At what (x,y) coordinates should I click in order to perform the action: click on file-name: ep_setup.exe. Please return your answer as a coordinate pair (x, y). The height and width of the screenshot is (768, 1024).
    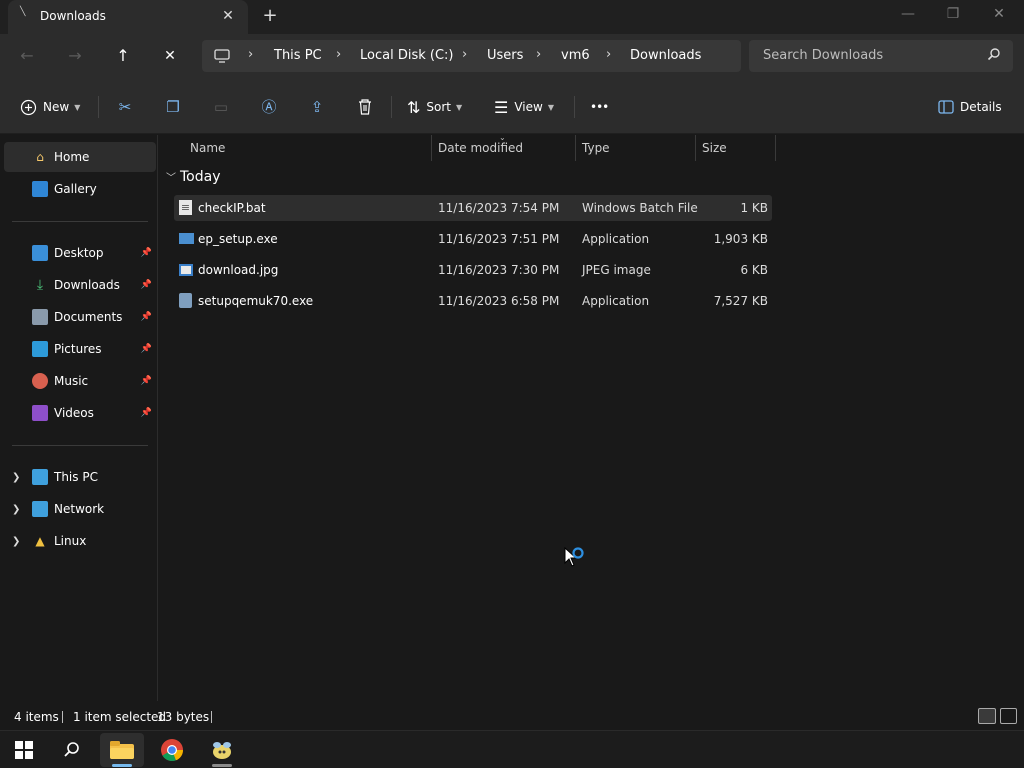
    Looking at the image, I should click on (238, 239).